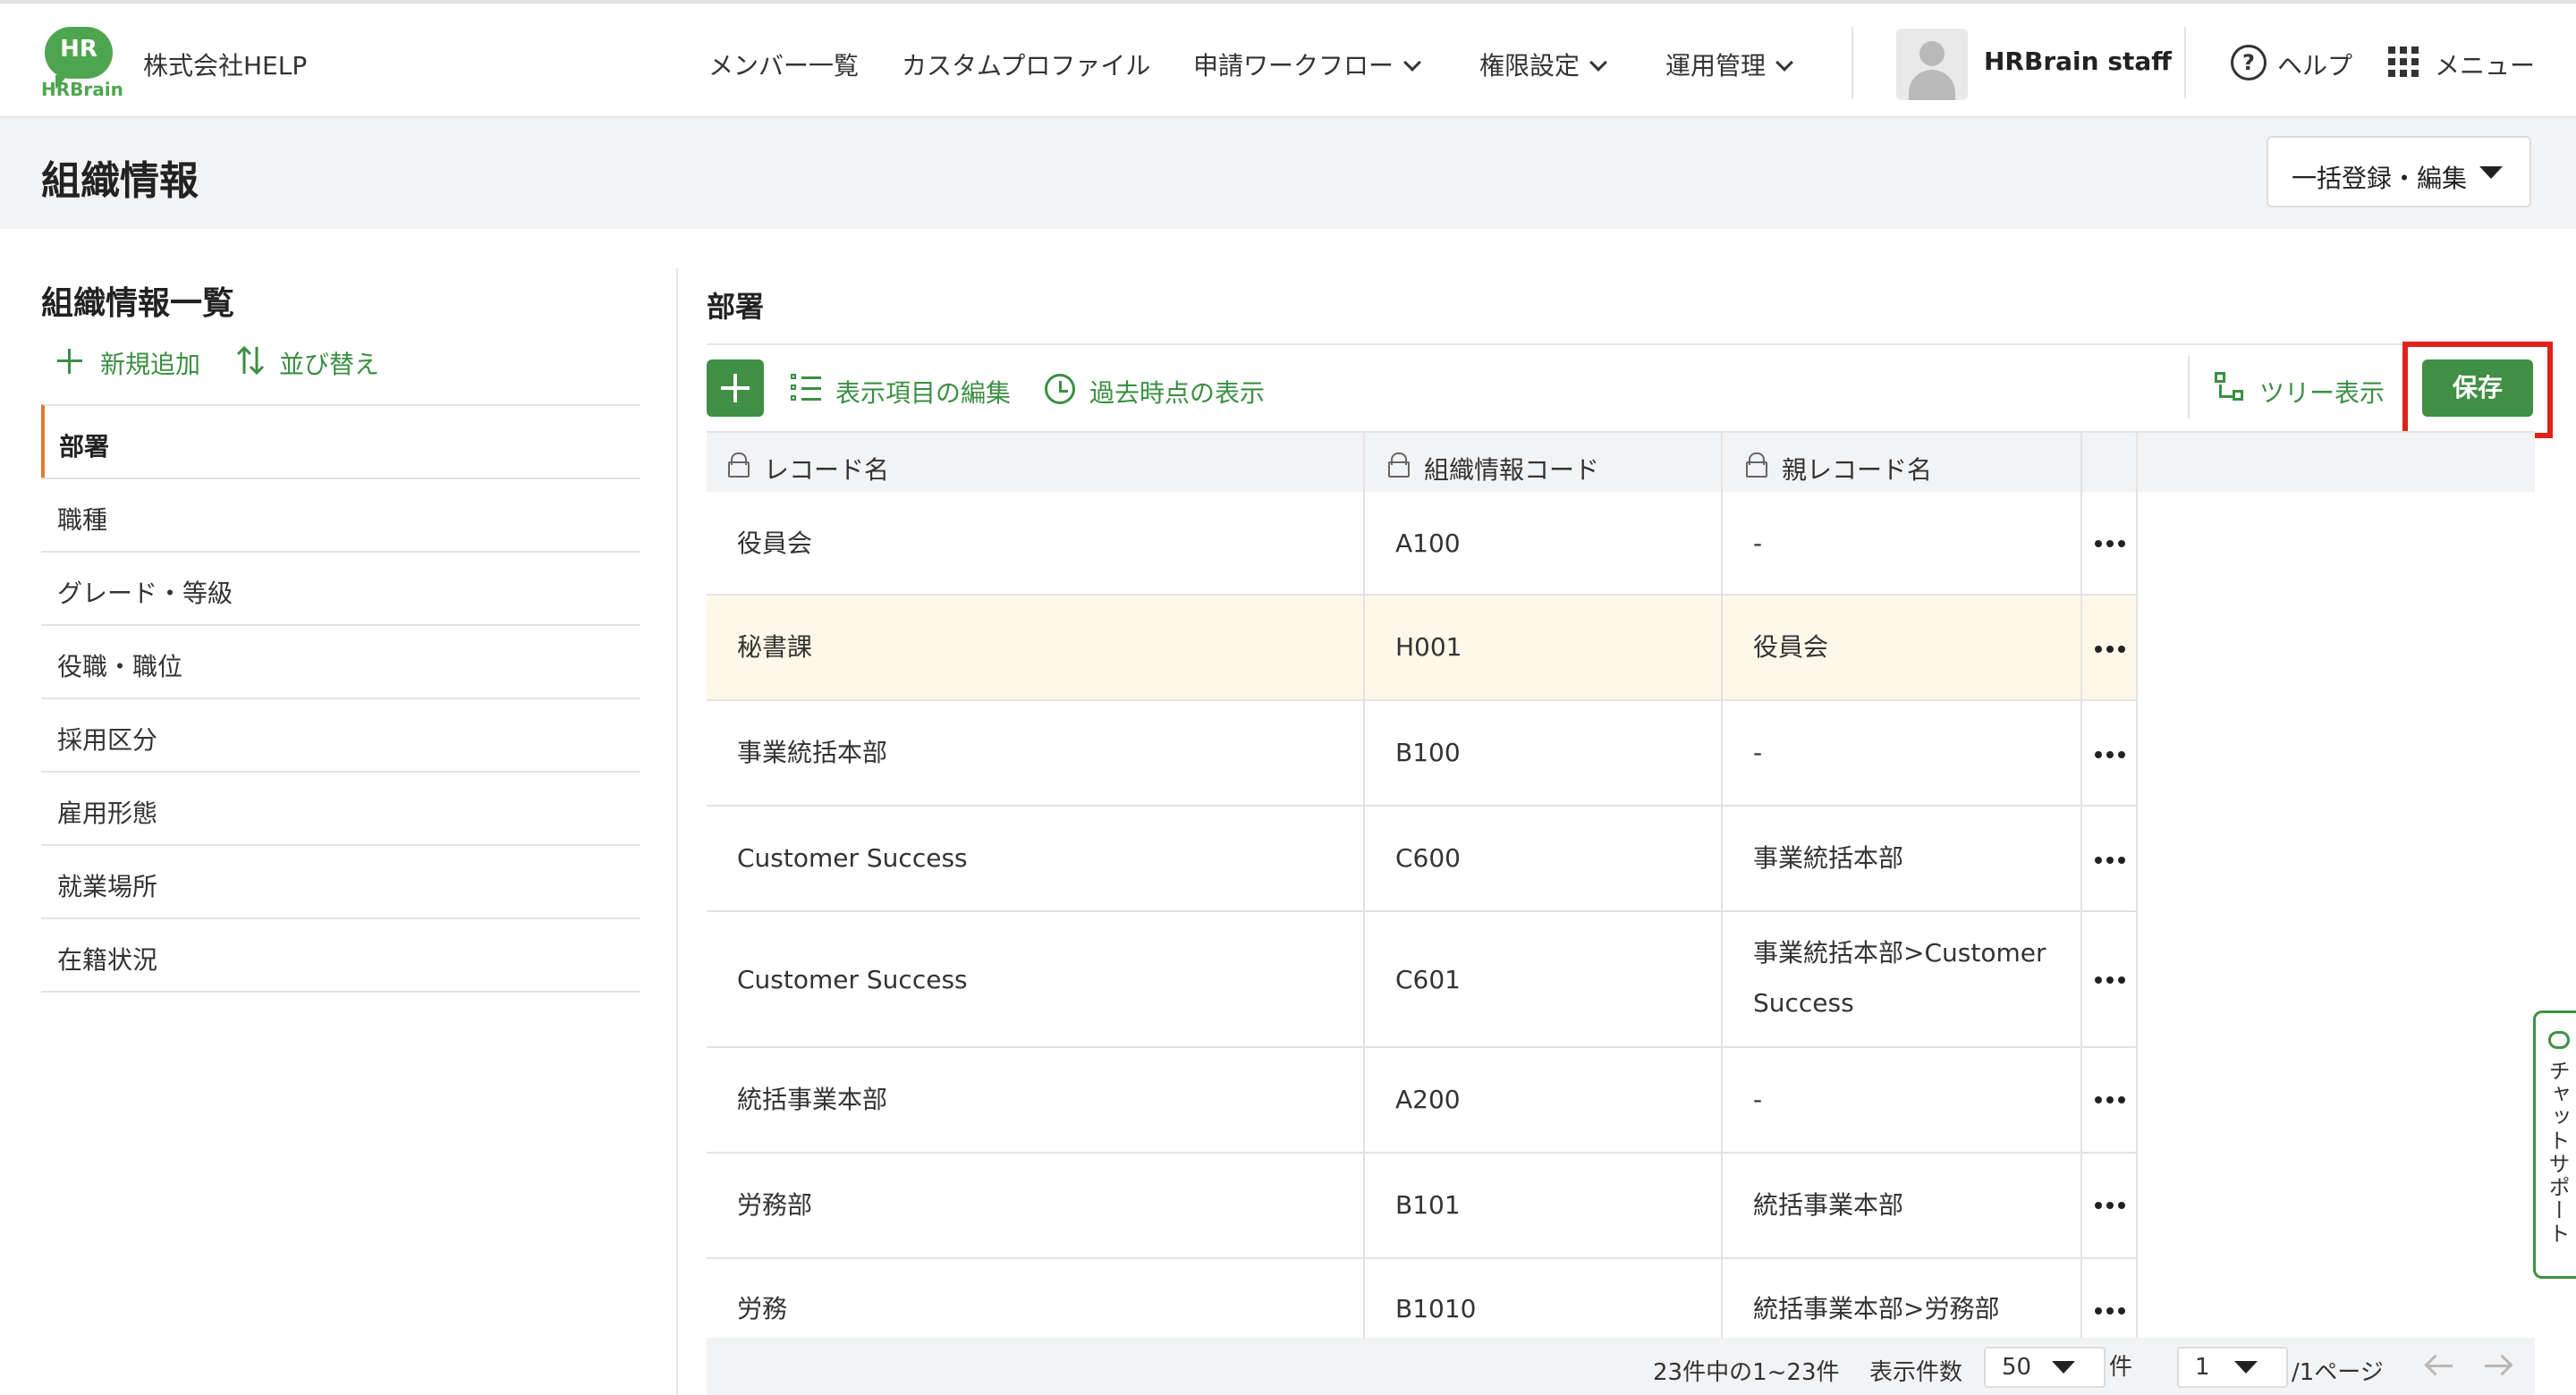 The width and height of the screenshot is (2576, 1395). I want to click on hrbrain-logo: HR HRBrain, so click(82, 62).